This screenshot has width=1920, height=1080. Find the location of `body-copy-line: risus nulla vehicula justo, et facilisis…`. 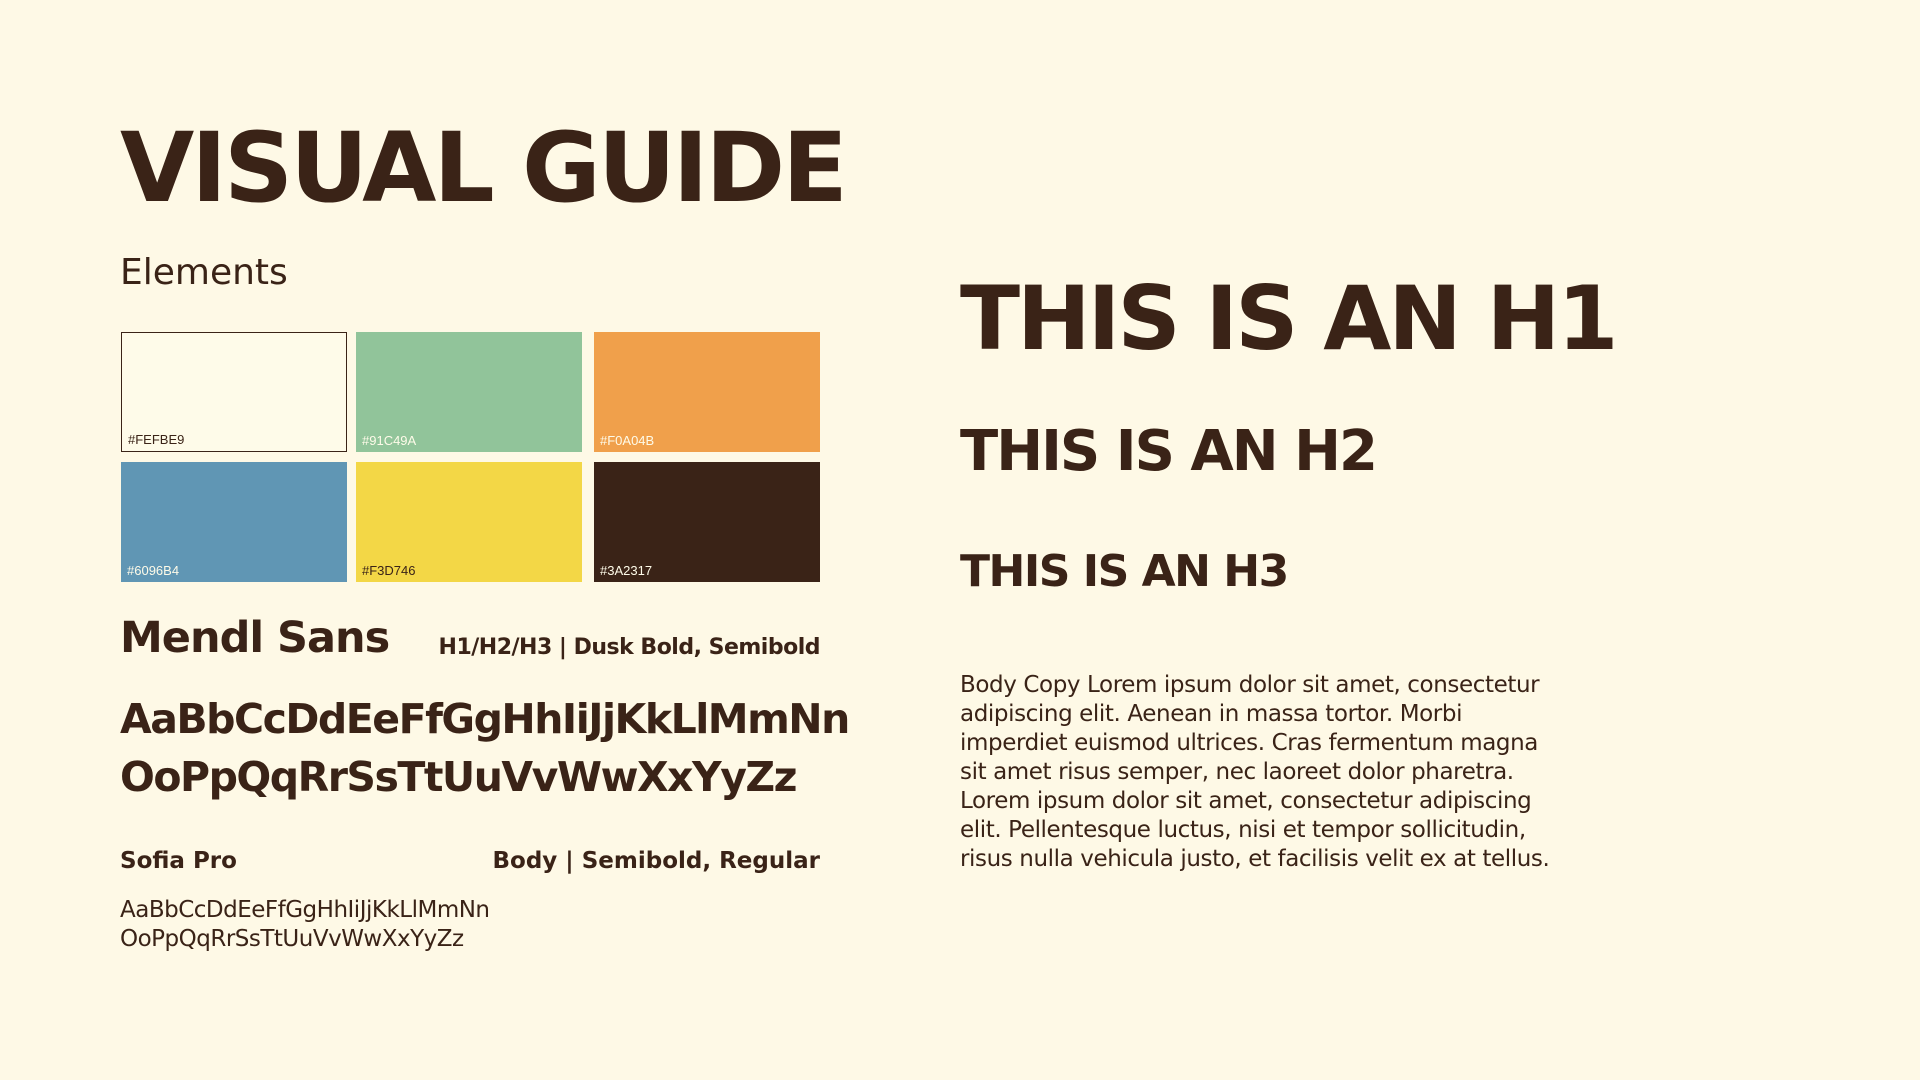

body-copy-line: risus nulla vehicula justo, et facilisis… is located at coordinates (1255, 859).